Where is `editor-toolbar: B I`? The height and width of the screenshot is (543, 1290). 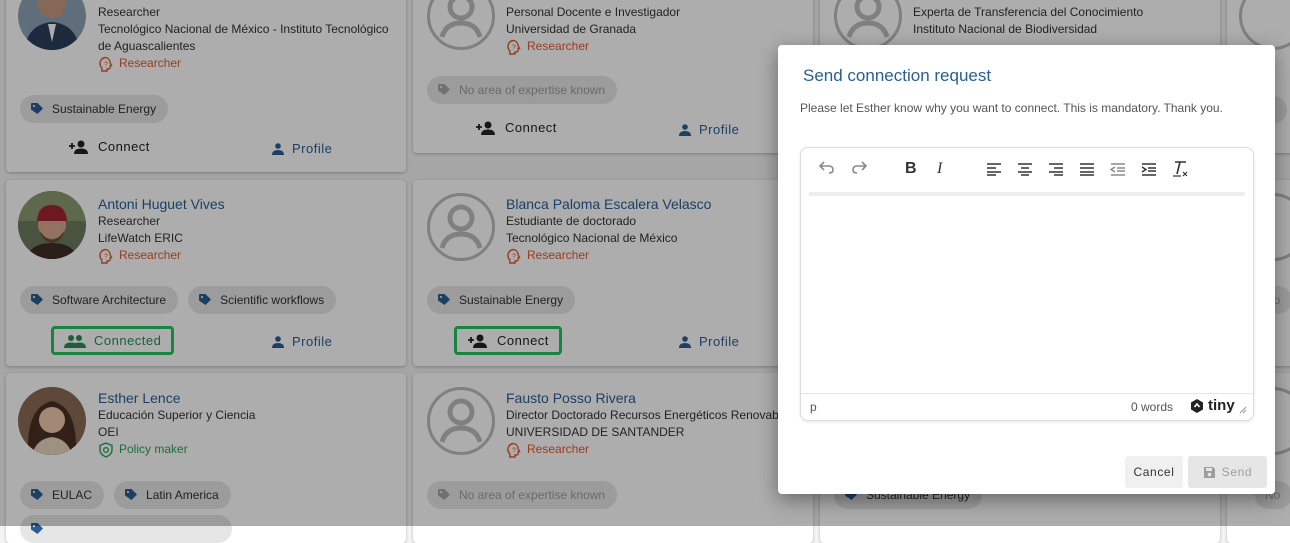
editor-toolbar: B I is located at coordinates (1027, 170).